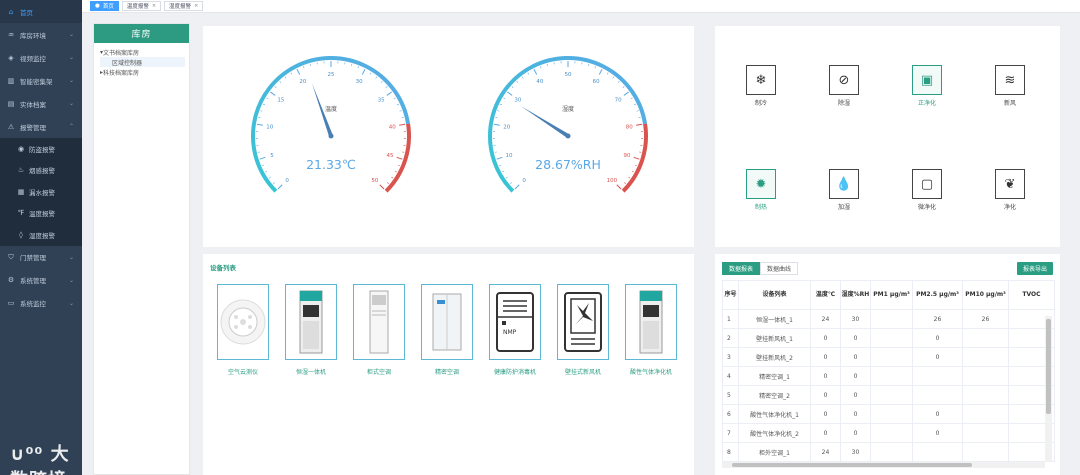  What do you see at coordinates (141, 33) in the screenshot?
I see `tree-title: 库房` at bounding box center [141, 33].